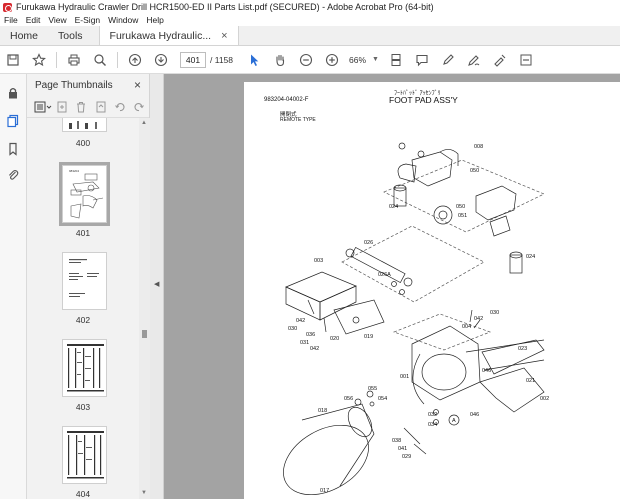 Image resolution: width=620 pixels, height=499 pixels. I want to click on thumbnail-label-401: 401, so click(83, 233).